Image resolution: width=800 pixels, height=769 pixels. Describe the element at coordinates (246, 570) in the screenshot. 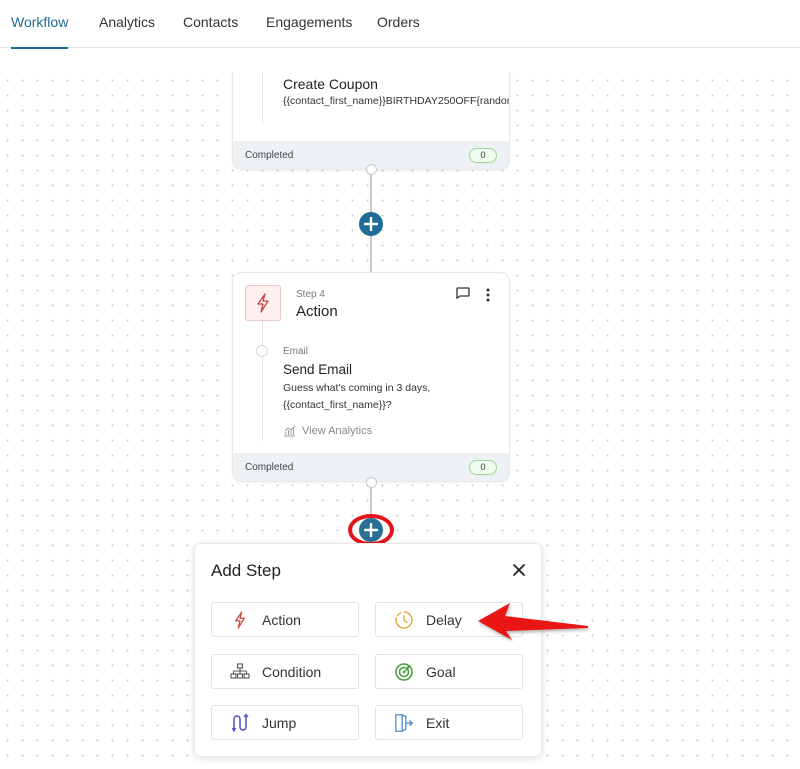

I see `popup-title: Add Step` at that location.